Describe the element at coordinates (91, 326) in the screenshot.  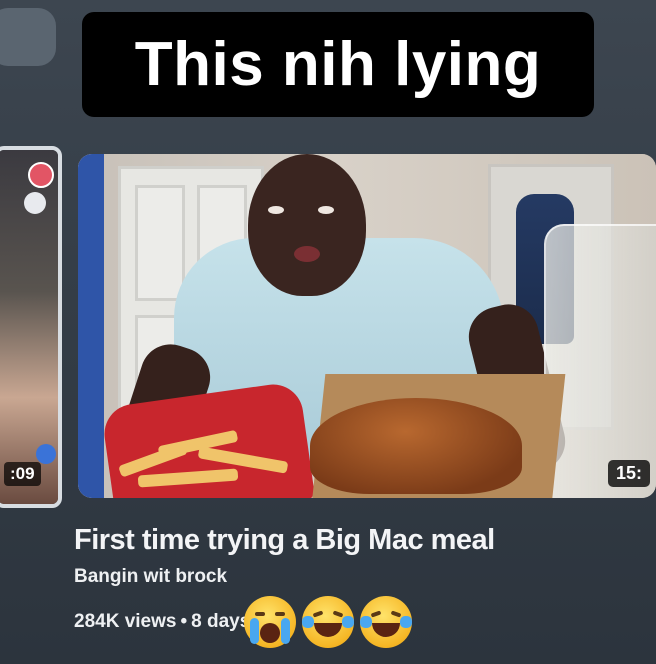
I see `thumbnail-edge` at that location.